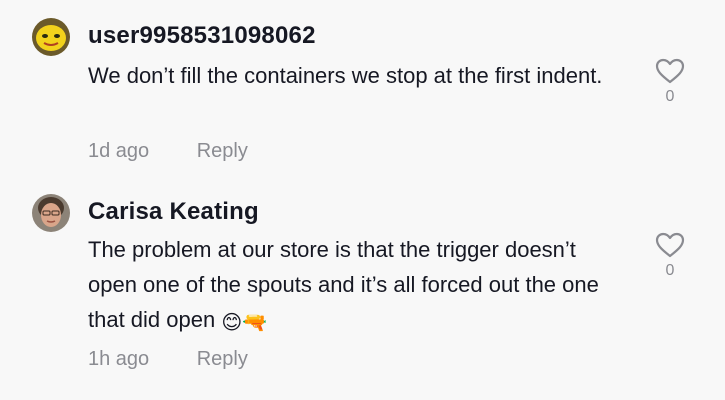  I want to click on comment-timestamp: 1d ago, so click(119, 151).